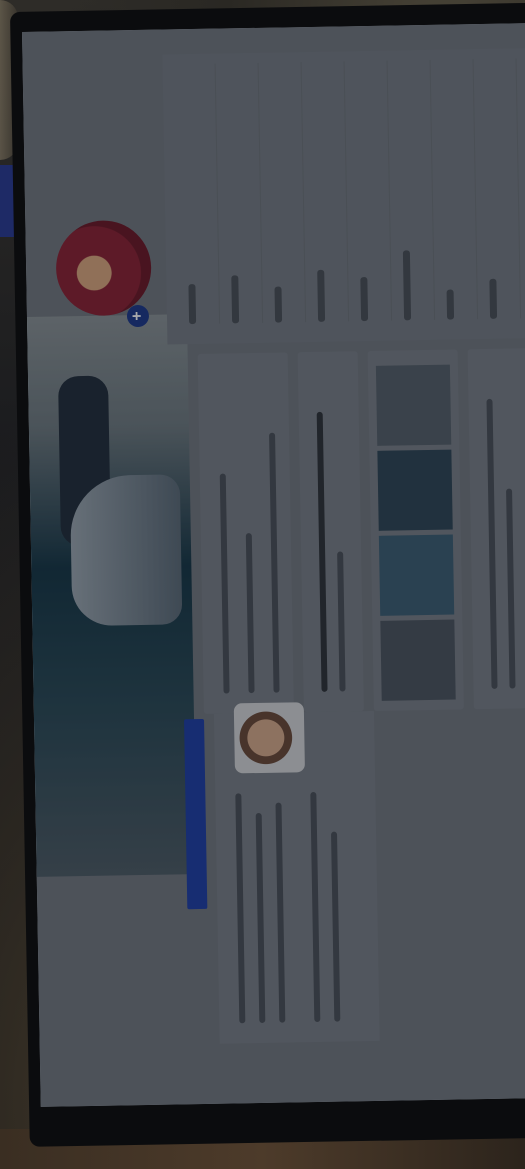 The width and height of the screenshot is (525, 1169). Describe the element at coordinates (269, 738) in the screenshot. I see `story-portrait` at that location.